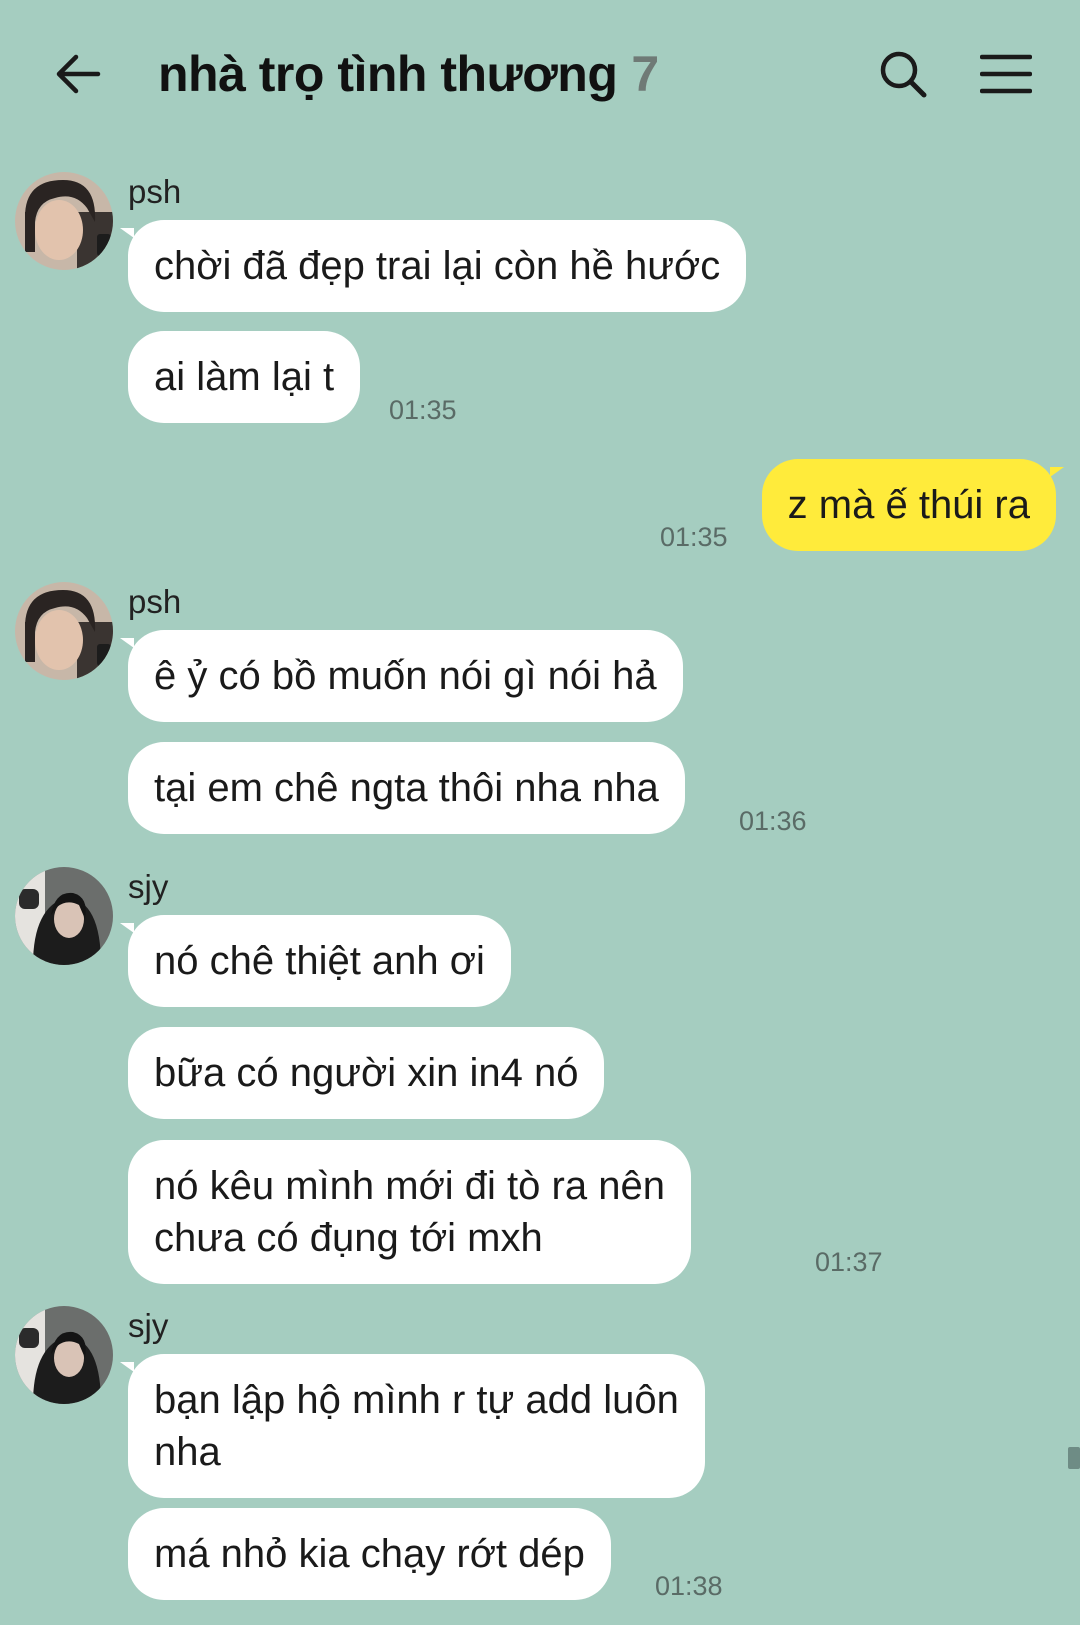  I want to click on menu-icon, so click(1006, 74).